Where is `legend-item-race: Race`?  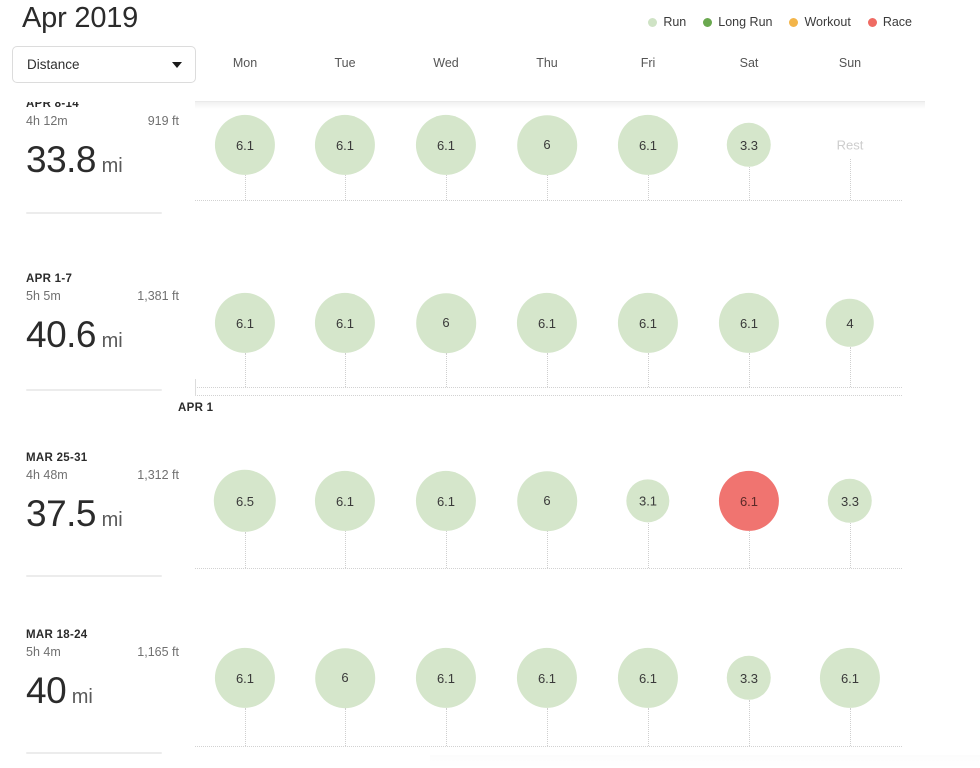
legend-item-race: Race is located at coordinates (889, 22).